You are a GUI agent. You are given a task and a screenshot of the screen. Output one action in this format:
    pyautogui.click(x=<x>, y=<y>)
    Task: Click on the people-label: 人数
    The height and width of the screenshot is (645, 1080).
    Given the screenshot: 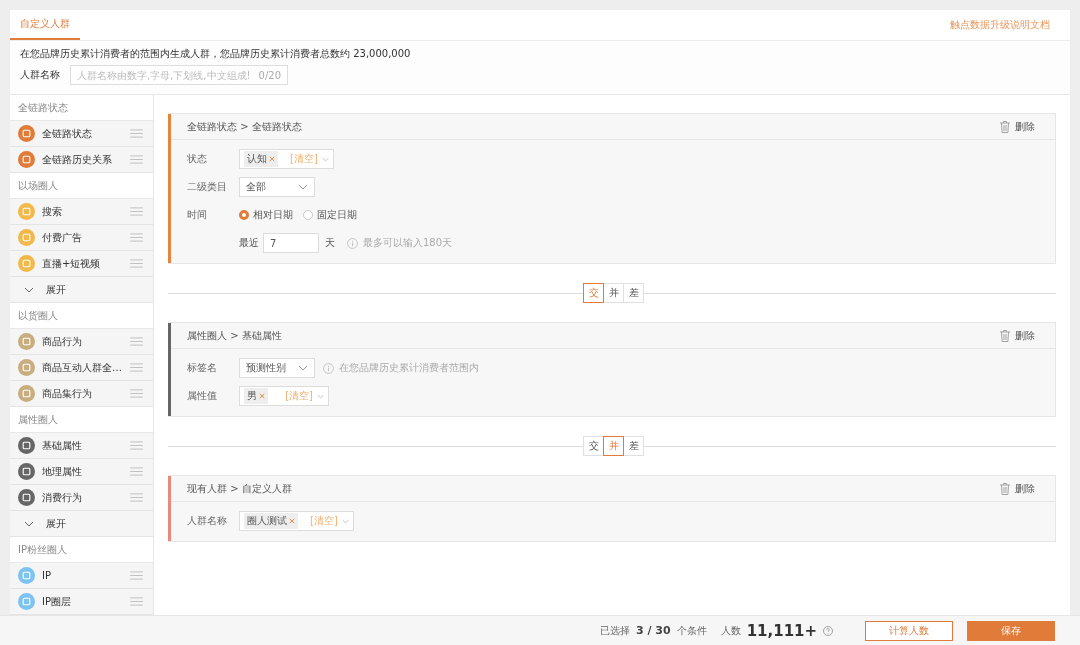 What is the action you would take?
    pyautogui.click(x=730, y=630)
    